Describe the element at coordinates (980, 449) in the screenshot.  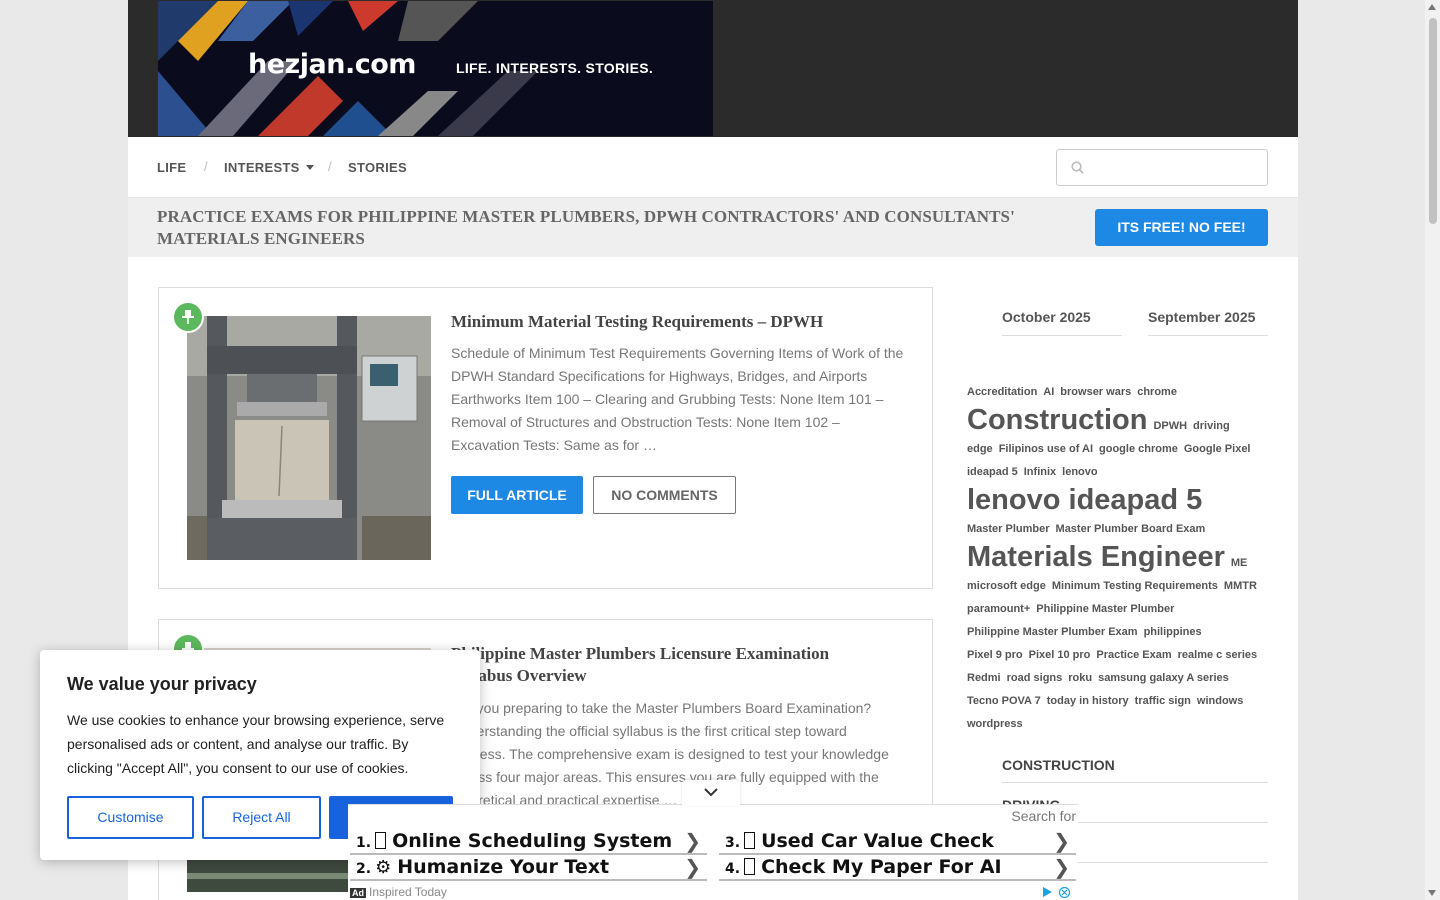
I see `tag-link: edge` at that location.